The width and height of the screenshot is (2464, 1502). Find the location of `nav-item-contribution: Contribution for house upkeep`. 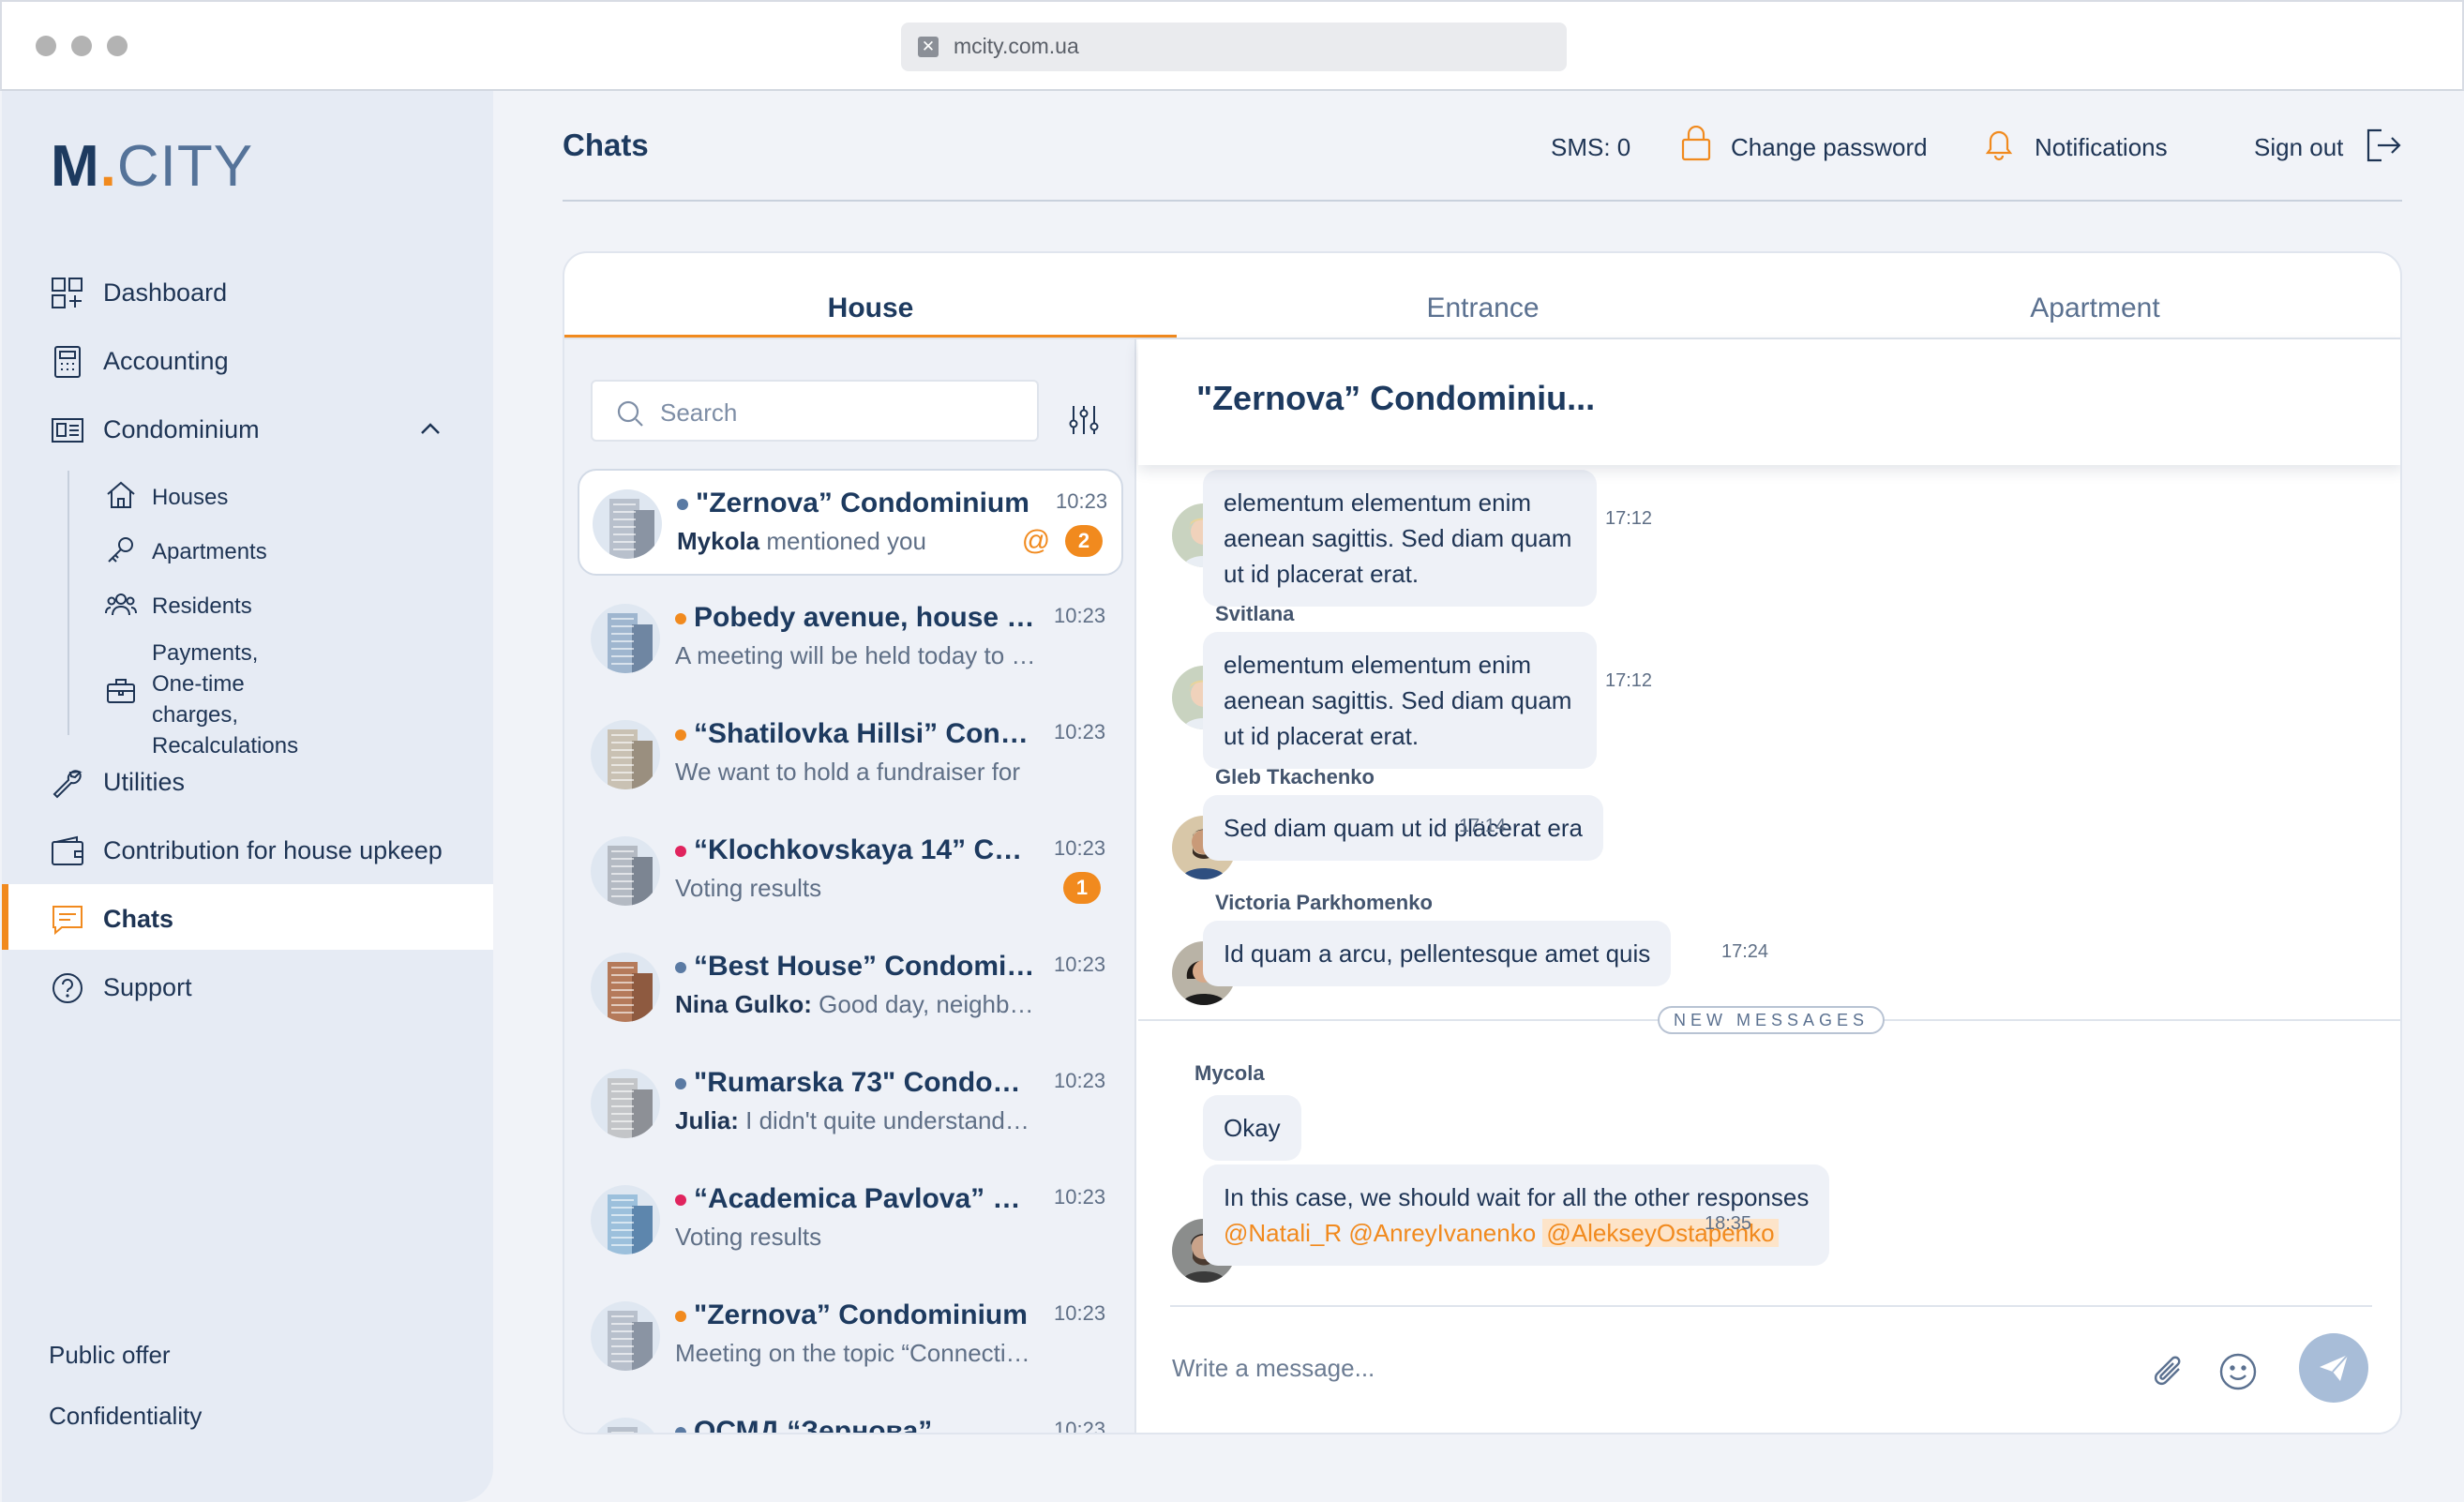

nav-item-contribution: Contribution for house upkeep is located at coordinates (247, 848).